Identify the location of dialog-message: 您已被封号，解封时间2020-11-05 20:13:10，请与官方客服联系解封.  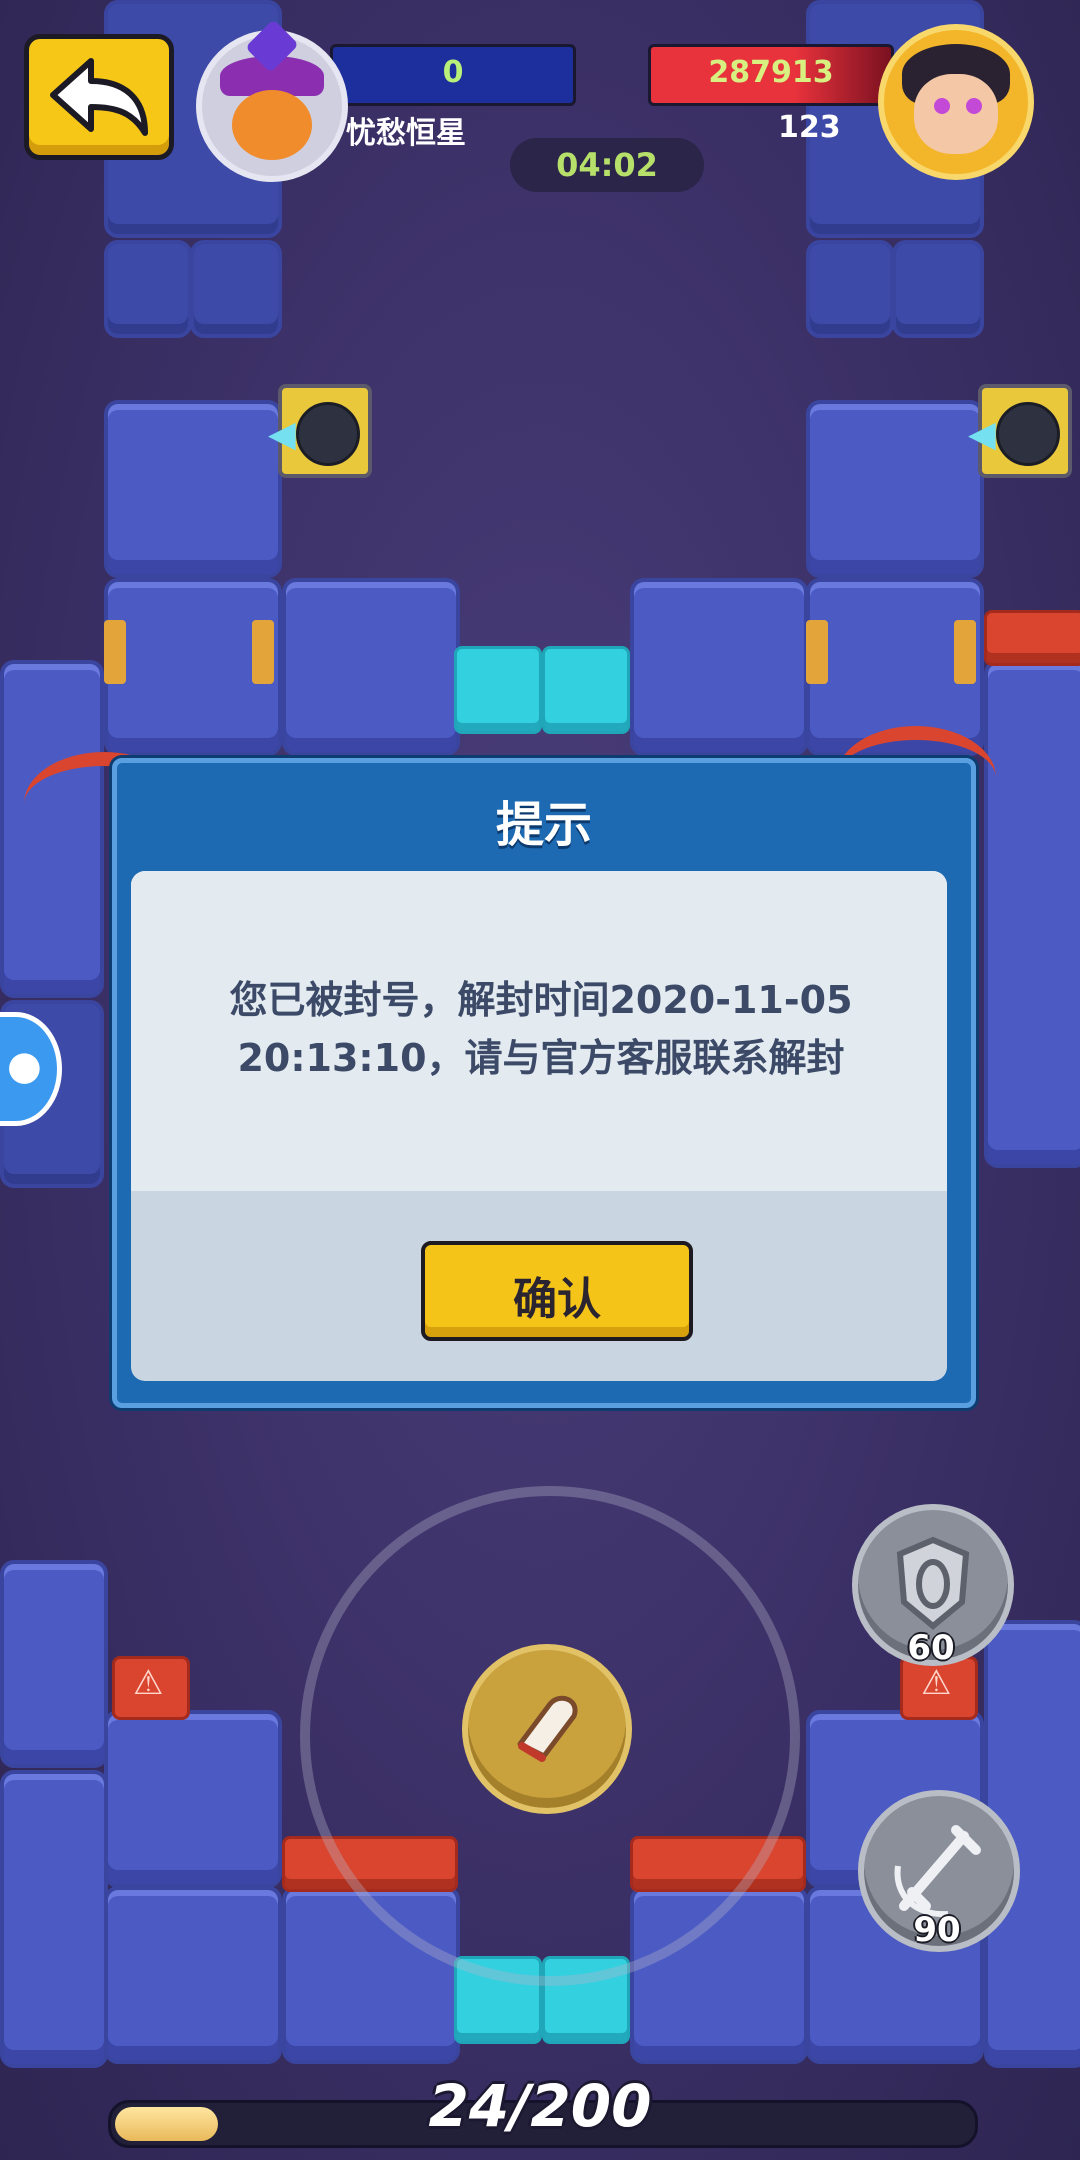
(541, 1029).